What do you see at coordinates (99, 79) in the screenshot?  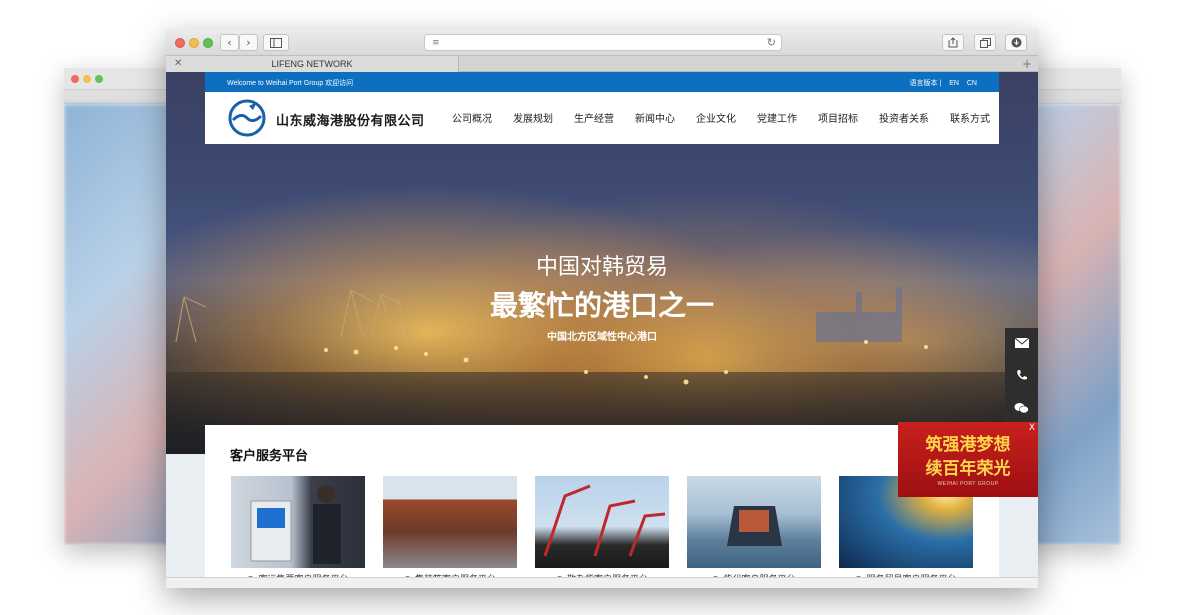 I see `zoom-dot-icon` at bounding box center [99, 79].